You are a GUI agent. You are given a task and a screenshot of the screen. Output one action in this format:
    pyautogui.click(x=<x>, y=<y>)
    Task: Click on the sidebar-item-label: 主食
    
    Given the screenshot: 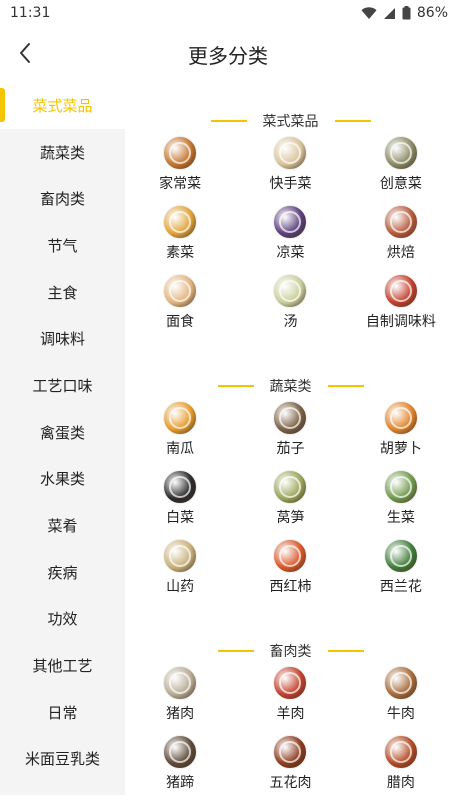 What is the action you would take?
    pyautogui.click(x=62, y=292)
    